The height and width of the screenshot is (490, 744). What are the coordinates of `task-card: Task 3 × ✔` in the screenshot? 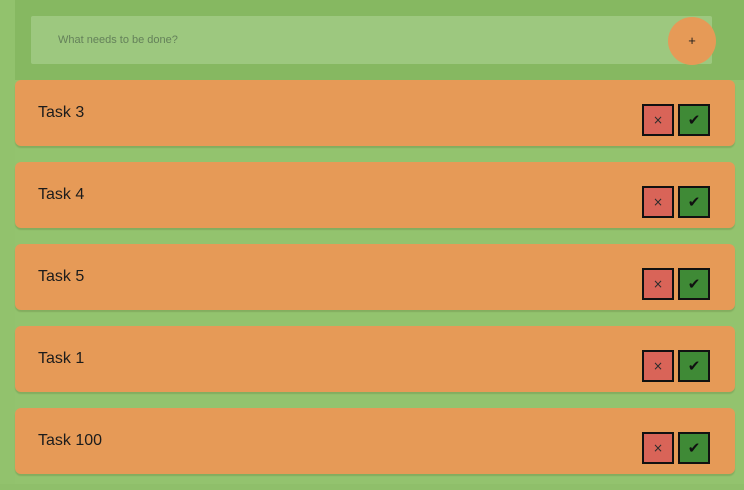 It's located at (375, 113).